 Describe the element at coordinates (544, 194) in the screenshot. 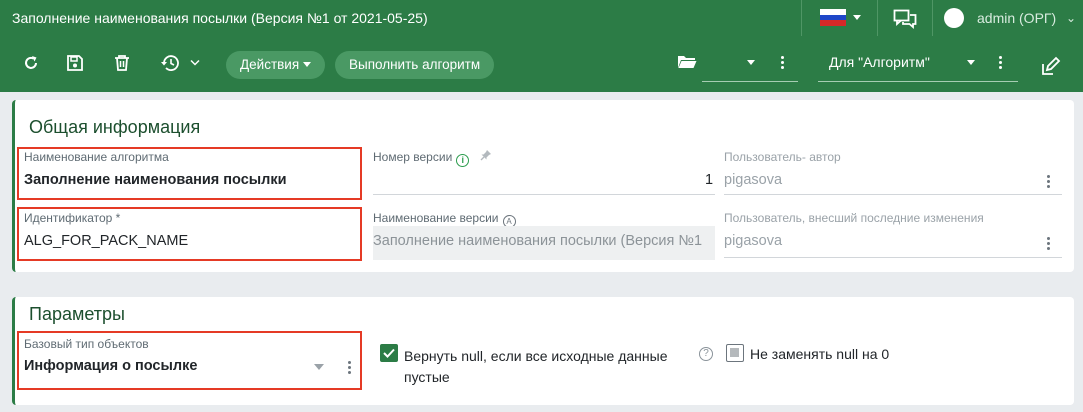

I see `version-number-underline` at that location.